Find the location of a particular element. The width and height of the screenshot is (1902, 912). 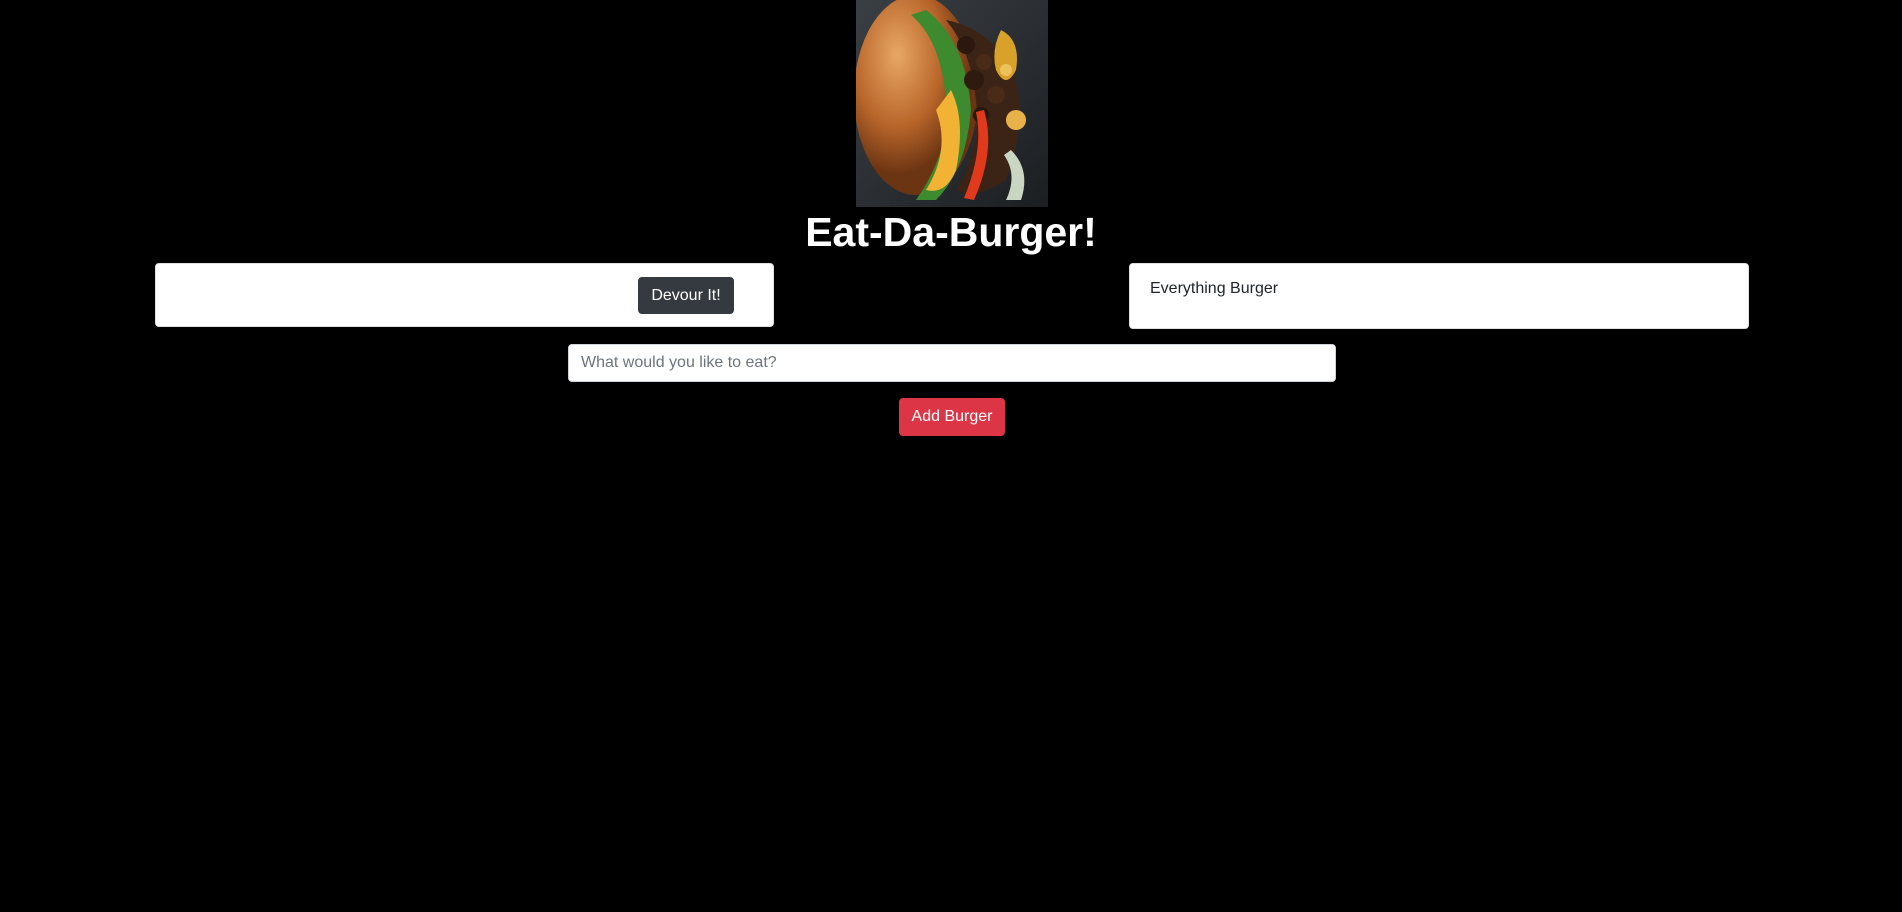

devoured-burger-card: Everything Burger is located at coordinates (1439, 296).